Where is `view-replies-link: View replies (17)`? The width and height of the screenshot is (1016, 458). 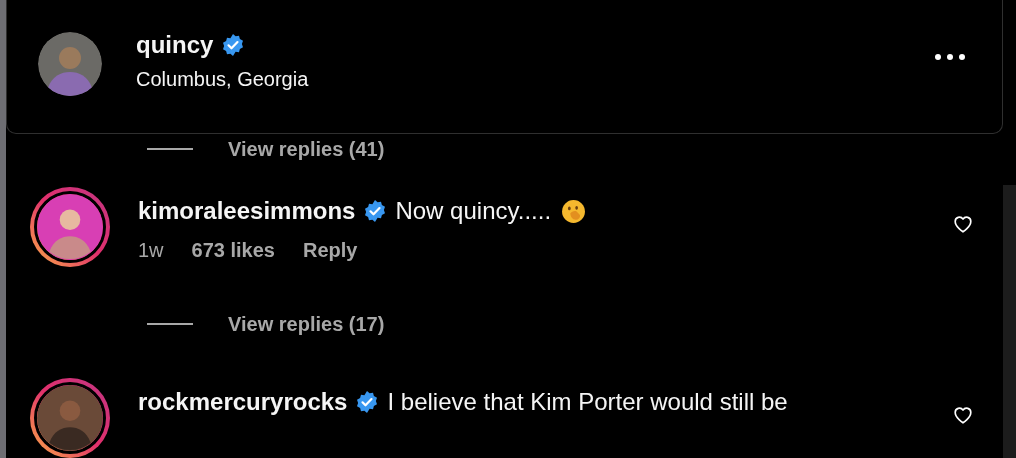
view-replies-link: View replies (17) is located at coordinates (306, 324).